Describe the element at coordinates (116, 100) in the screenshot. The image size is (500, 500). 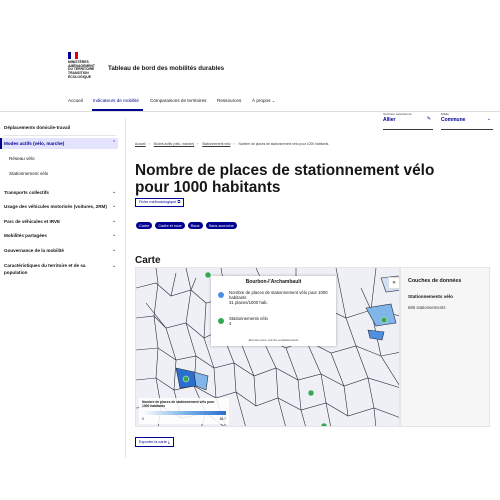
I see `nav-item-indicateurs: Indicateurs de mobilité` at that location.